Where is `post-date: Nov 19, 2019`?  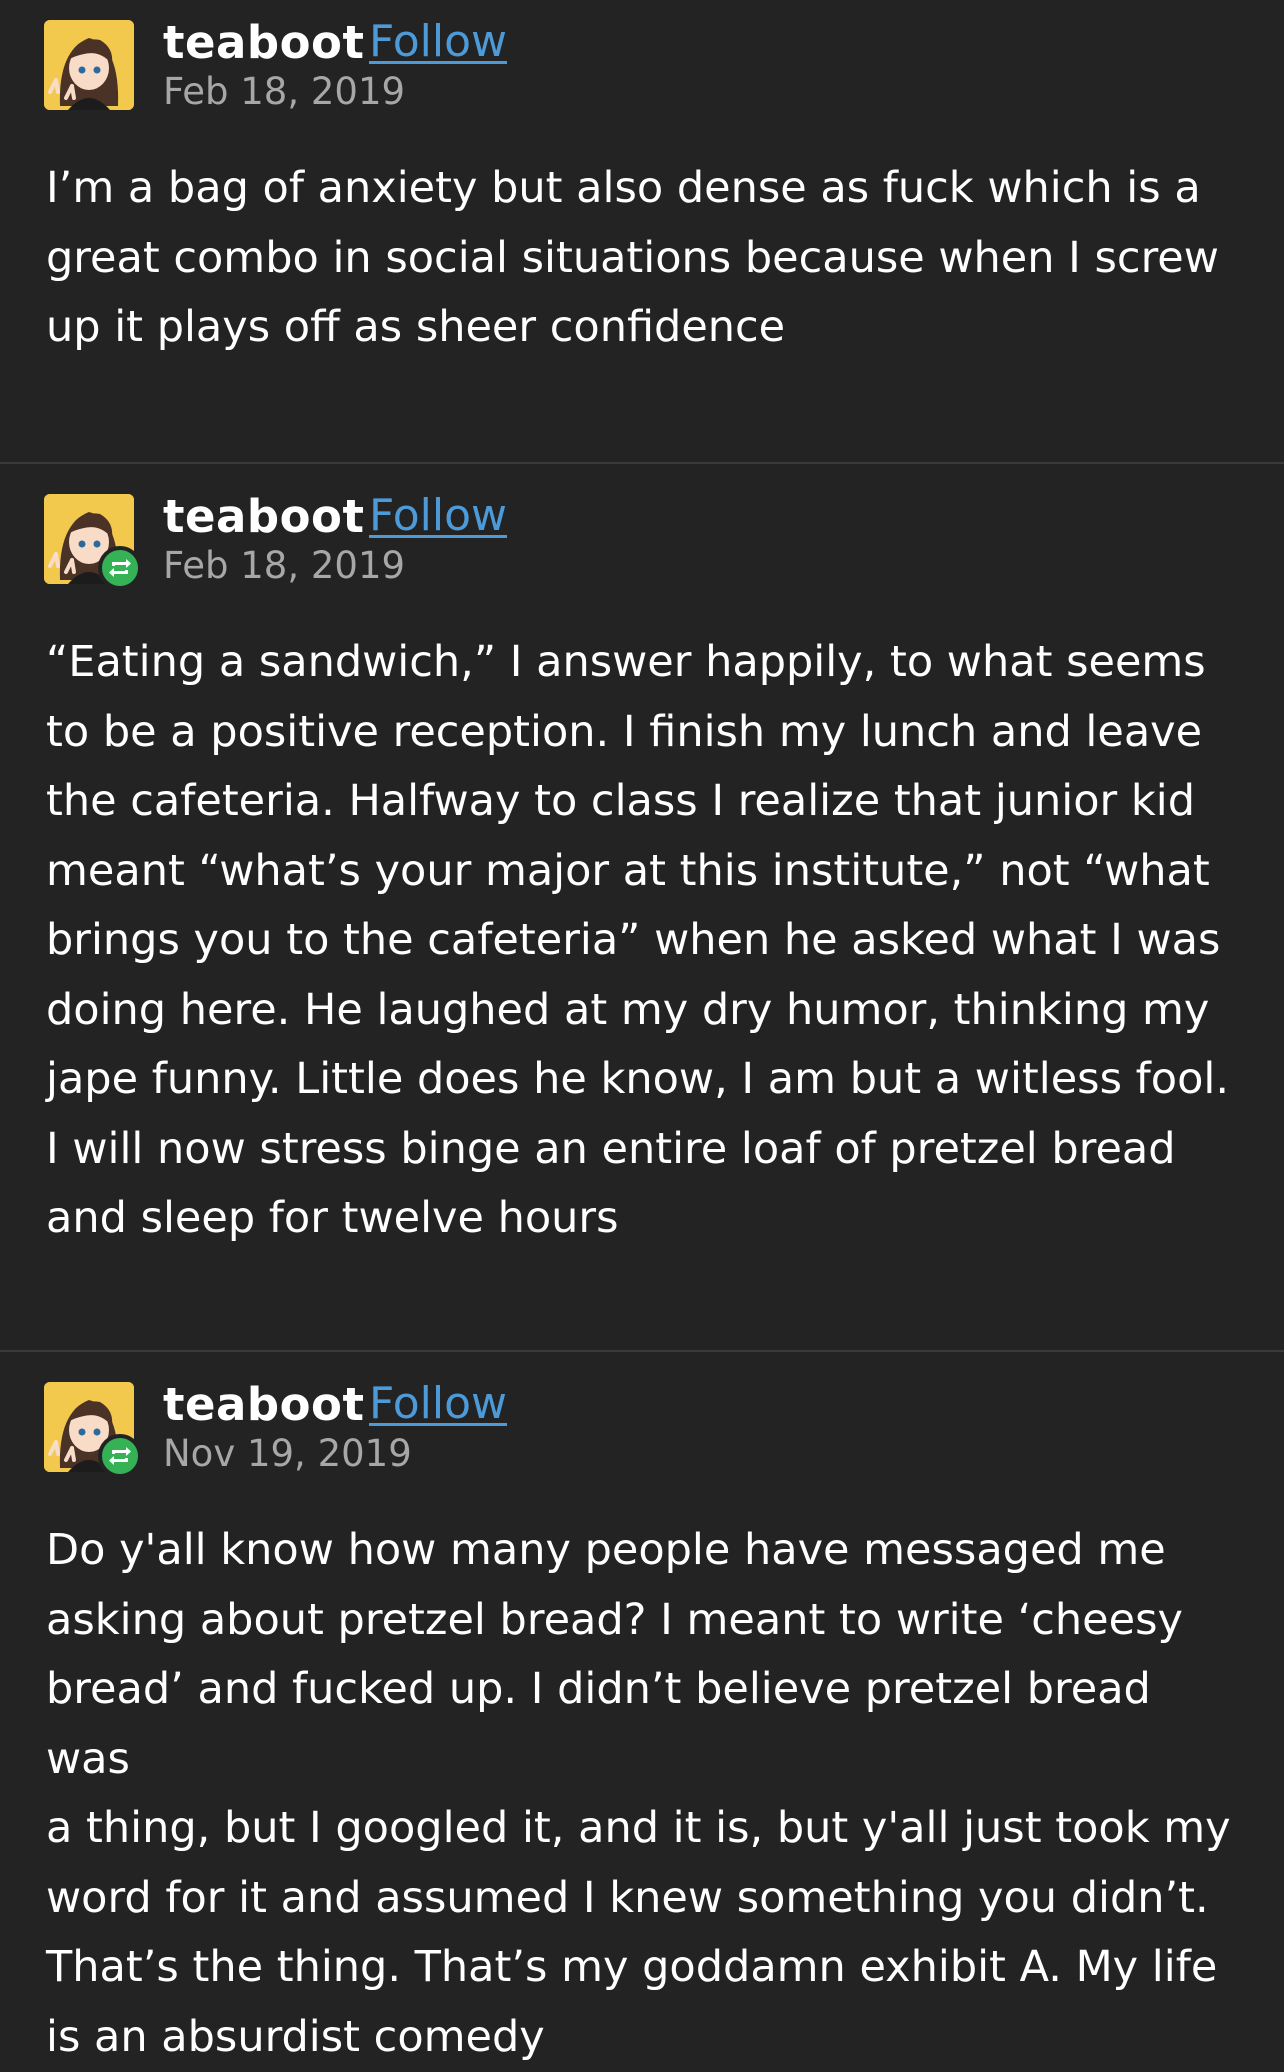
post-date: Nov 19, 2019 is located at coordinates (287, 1453).